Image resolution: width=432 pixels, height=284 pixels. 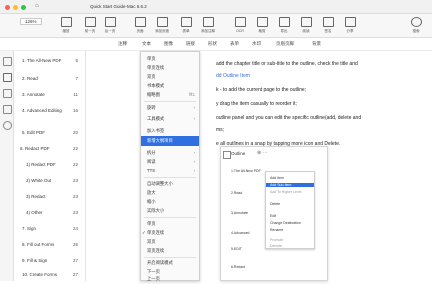 What do you see at coordinates (50, 79) in the screenshot?
I see `outline-item: 2. Read 7` at bounding box center [50, 79].